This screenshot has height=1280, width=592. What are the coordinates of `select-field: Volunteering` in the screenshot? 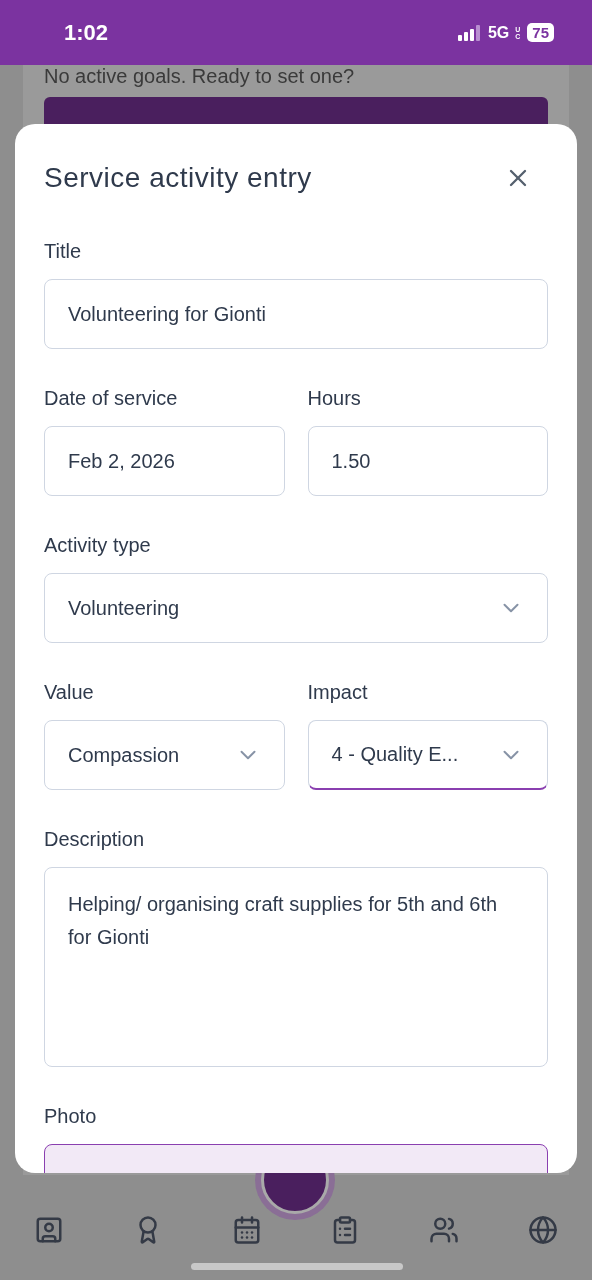 It's located at (296, 608).